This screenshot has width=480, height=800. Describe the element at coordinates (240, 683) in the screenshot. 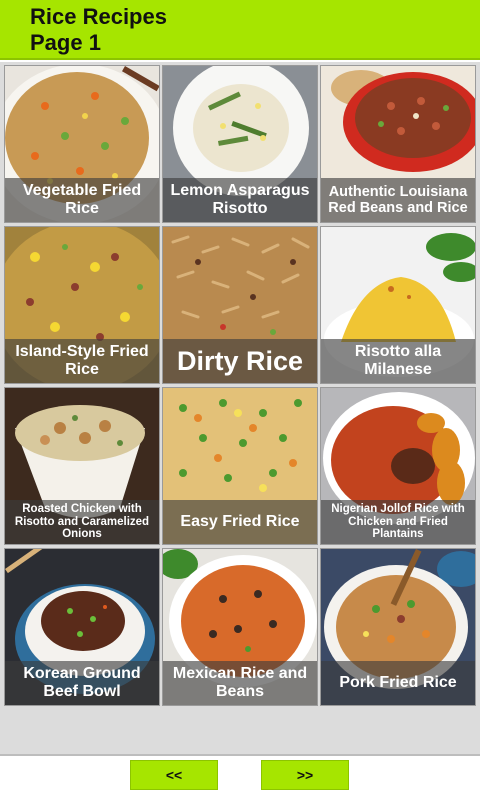

I see `recipe-title: Mexican Rice and Beans` at that location.